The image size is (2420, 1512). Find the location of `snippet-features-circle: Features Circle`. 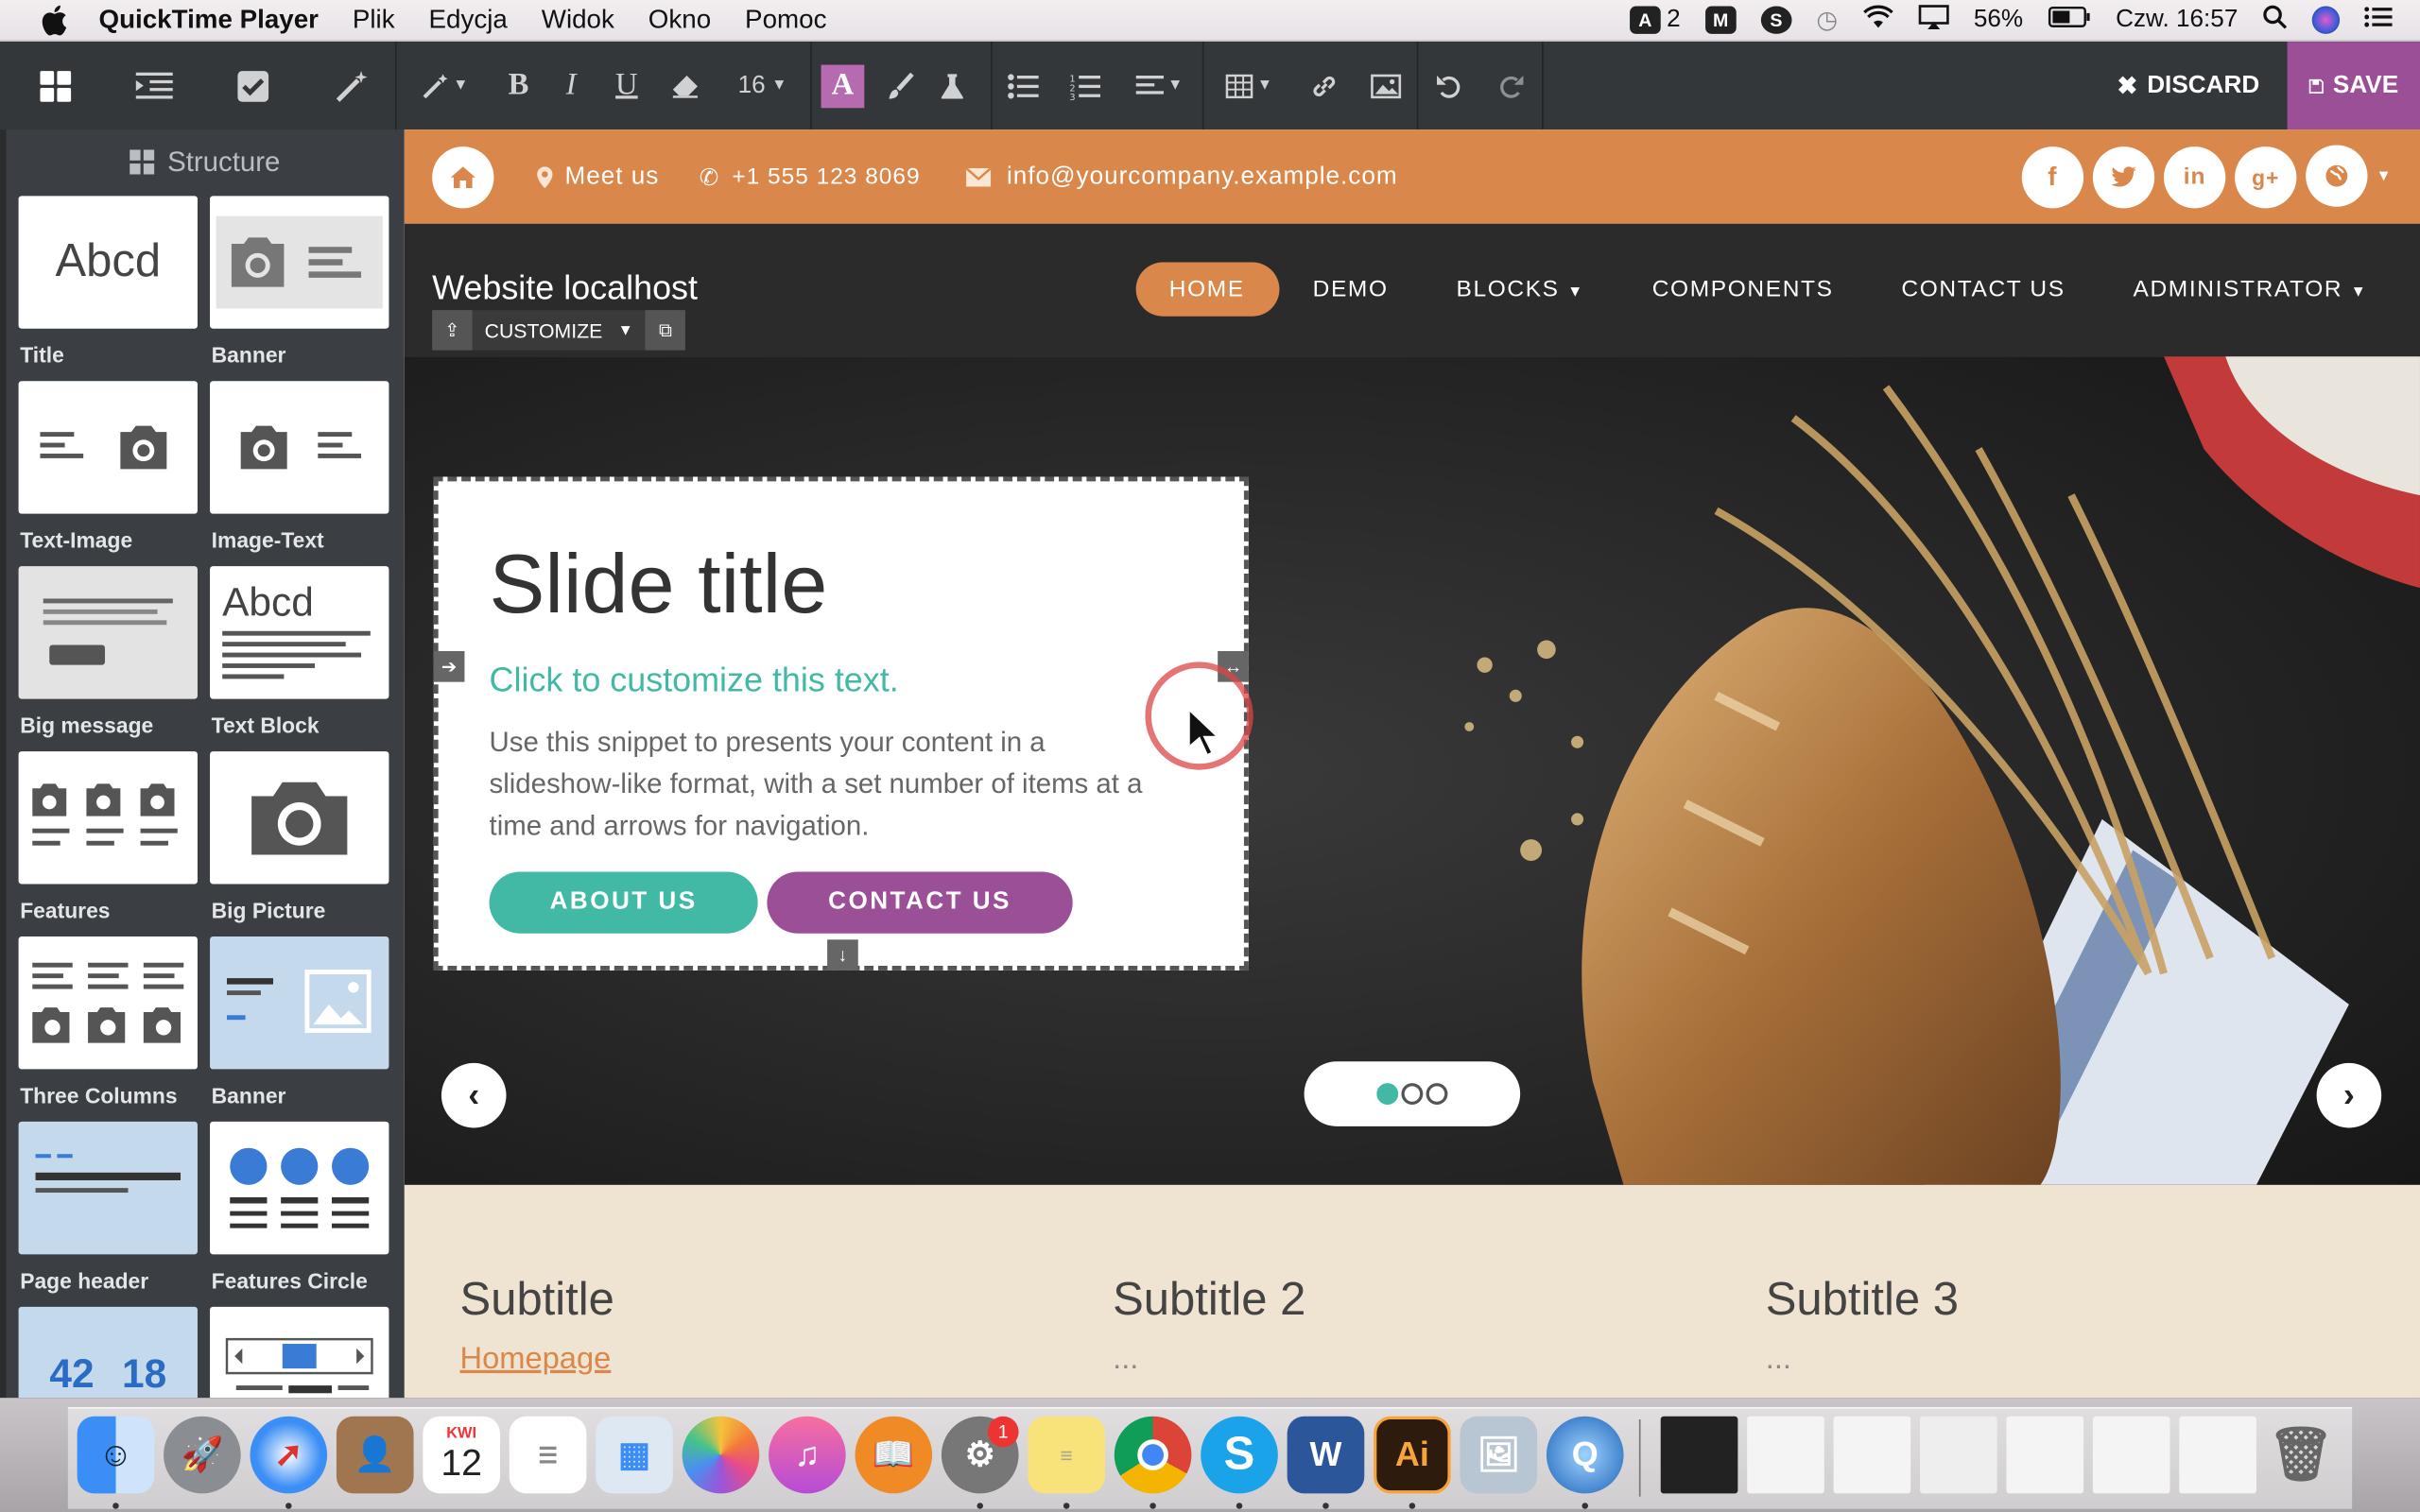

snippet-features-circle: Features Circle is located at coordinates (299, 1207).